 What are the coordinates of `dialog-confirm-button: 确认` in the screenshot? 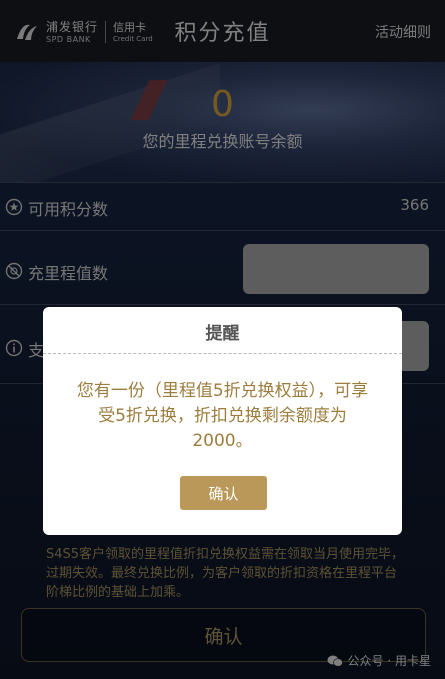 It's located at (223, 493).